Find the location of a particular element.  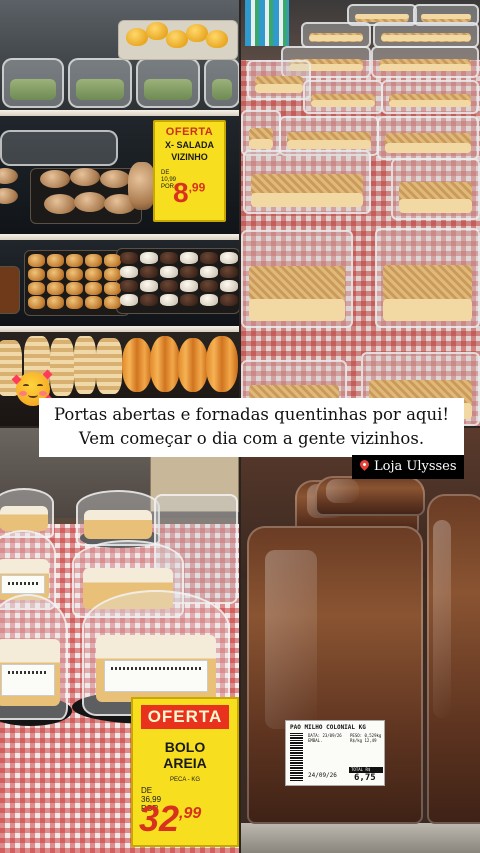

tag-unit: PECA - KG is located at coordinates (184, 780).